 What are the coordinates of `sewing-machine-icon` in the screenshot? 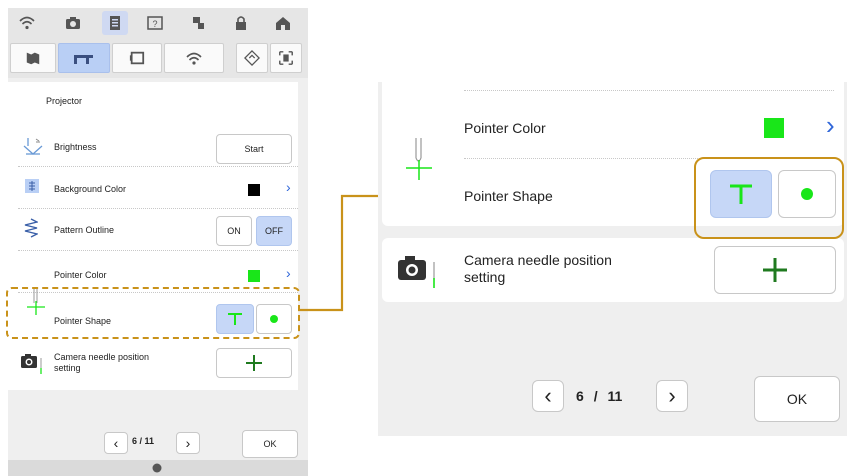 It's located at (83, 59).